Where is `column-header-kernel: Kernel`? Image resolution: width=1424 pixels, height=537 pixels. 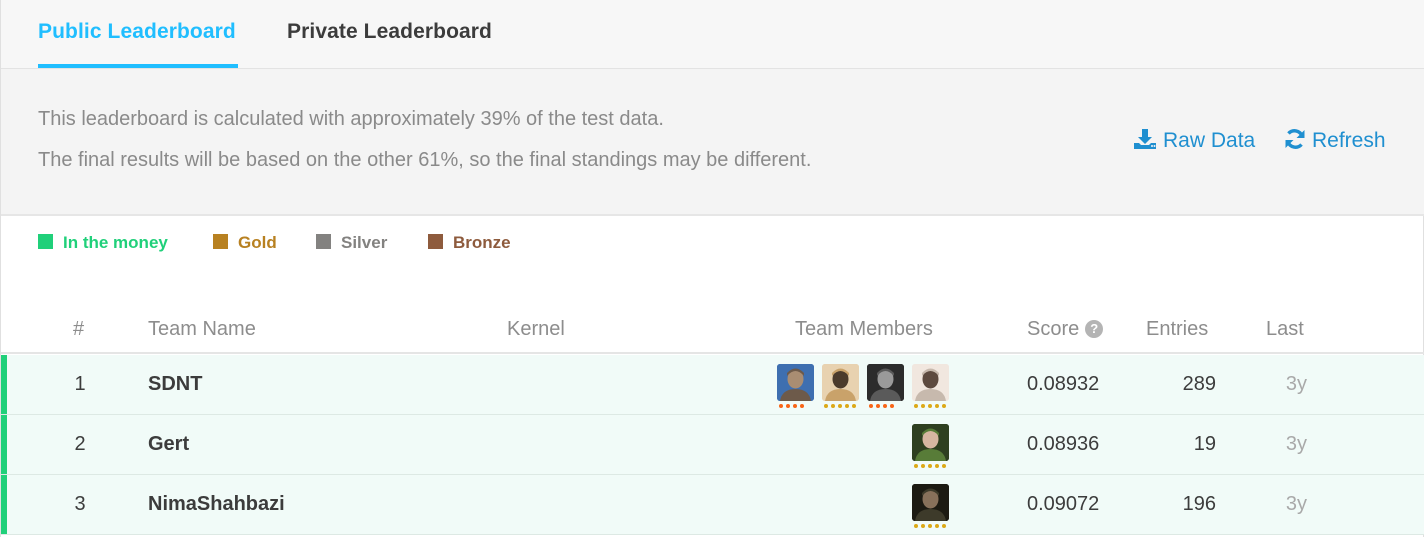 column-header-kernel: Kernel is located at coordinates (536, 329).